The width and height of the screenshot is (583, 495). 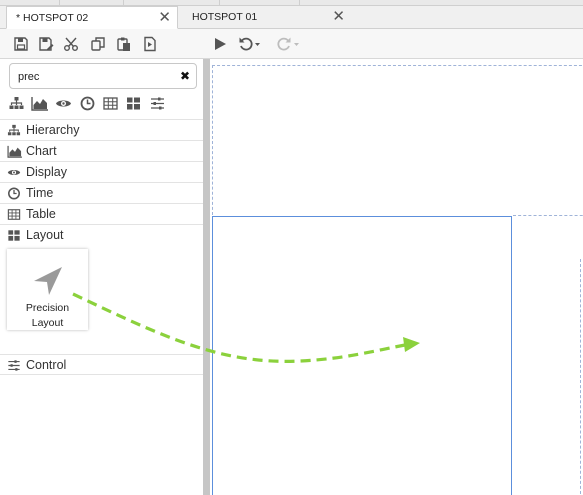 What do you see at coordinates (41, 214) in the screenshot?
I see `category-label: Table` at bounding box center [41, 214].